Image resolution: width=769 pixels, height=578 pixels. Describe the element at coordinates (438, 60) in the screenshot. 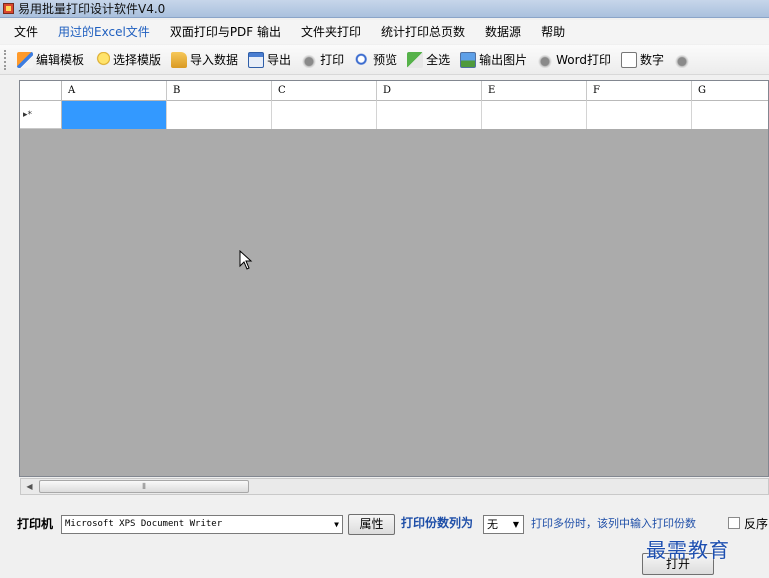

I see `select-all-label: 全选` at that location.